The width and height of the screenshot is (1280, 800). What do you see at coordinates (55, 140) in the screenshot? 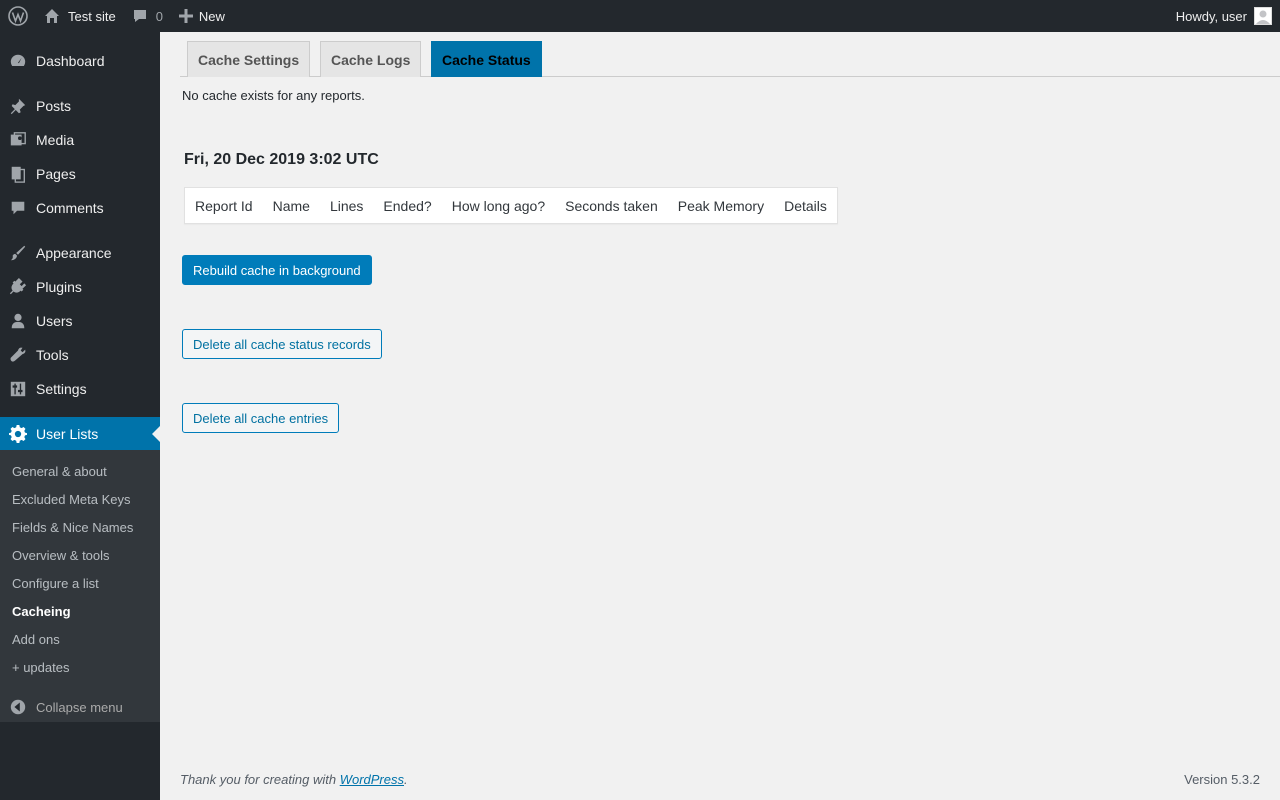
I see `sidebar-item-label: Media` at bounding box center [55, 140].